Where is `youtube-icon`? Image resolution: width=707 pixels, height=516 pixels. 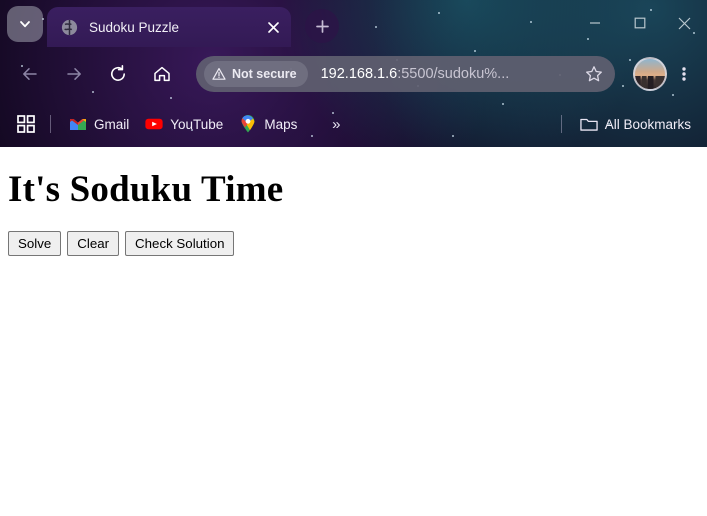
youtube-icon is located at coordinates (154, 124).